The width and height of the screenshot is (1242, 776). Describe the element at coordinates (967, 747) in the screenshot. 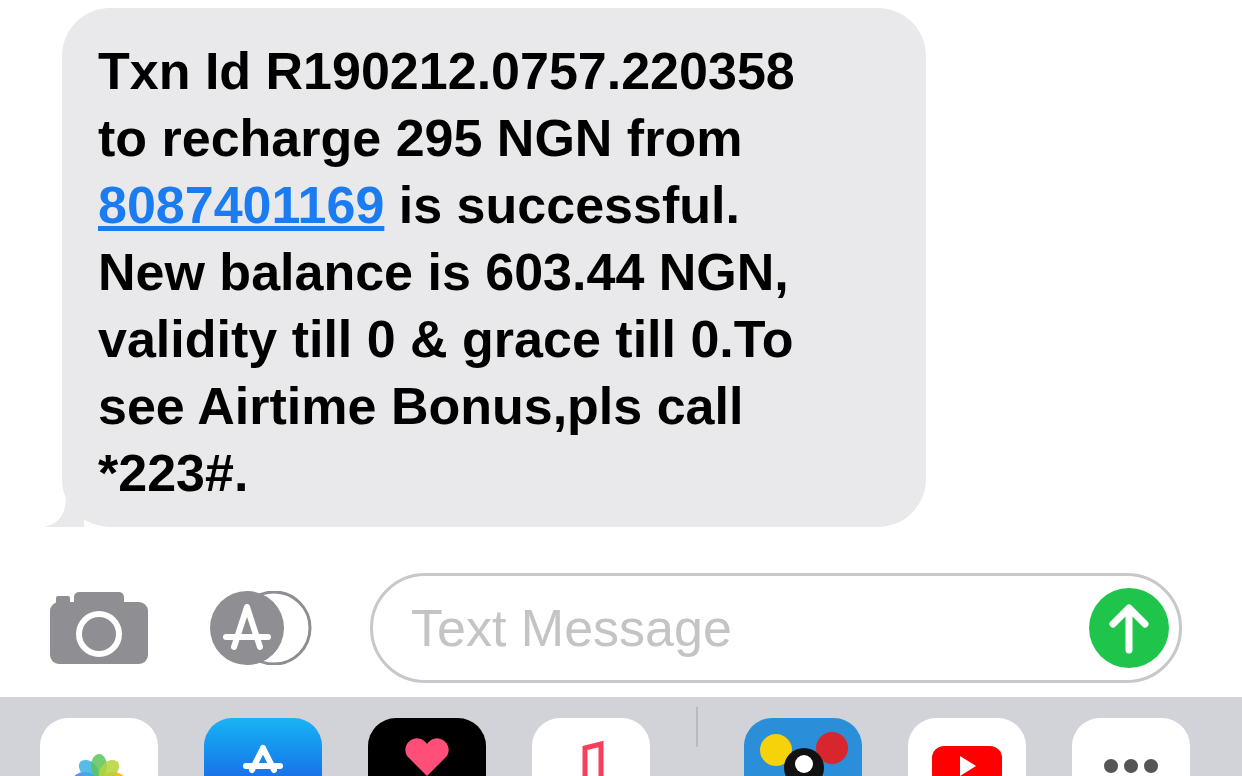

I see `video-app-icon` at that location.